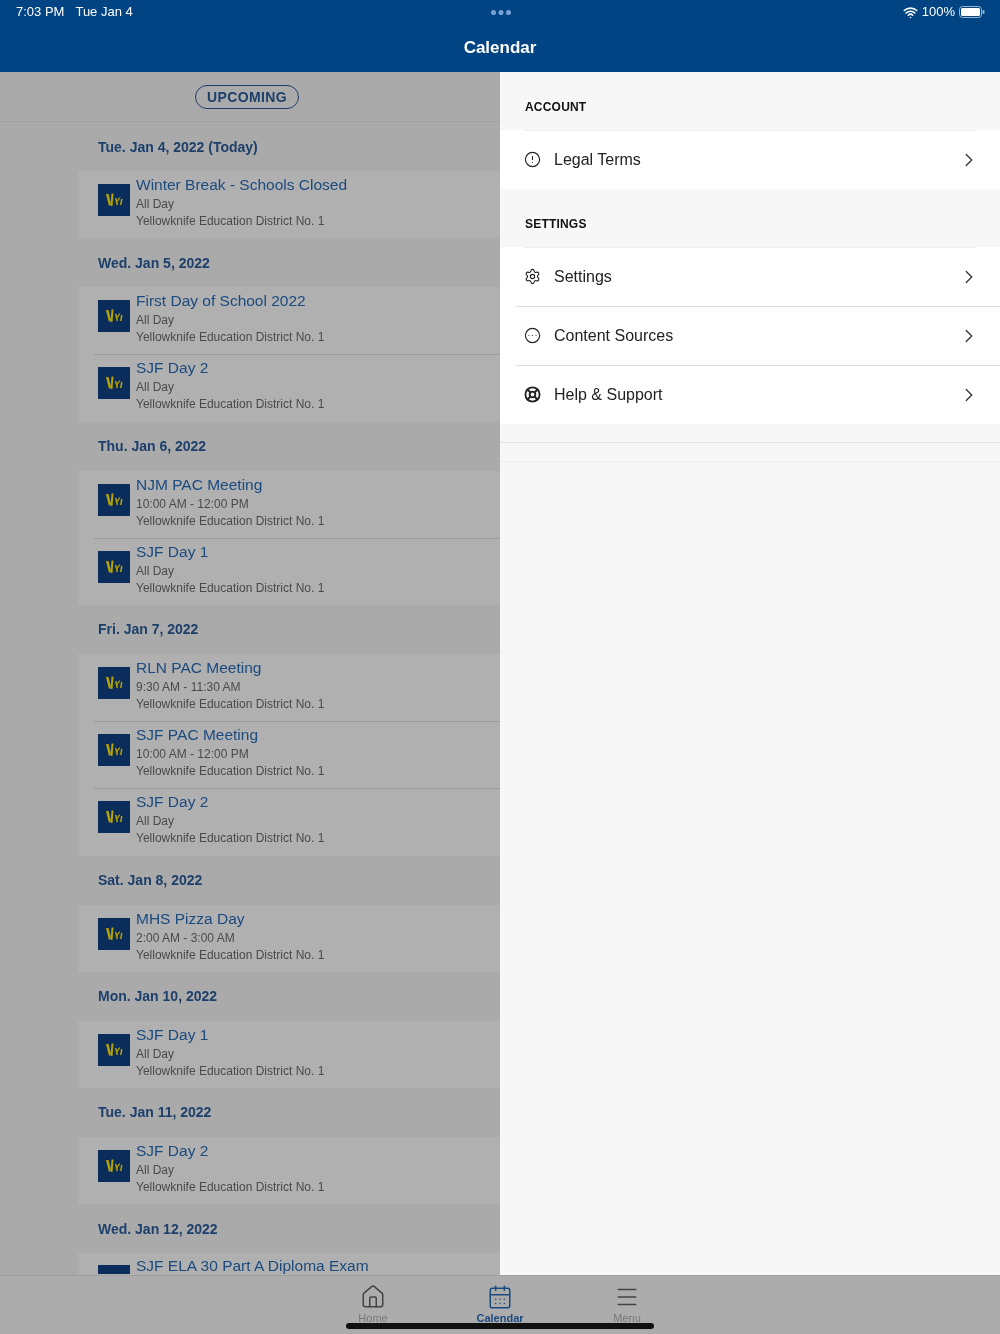 The image size is (1000, 1334). Describe the element at coordinates (750, 276) in the screenshot. I see `menu-item: Settings` at that location.